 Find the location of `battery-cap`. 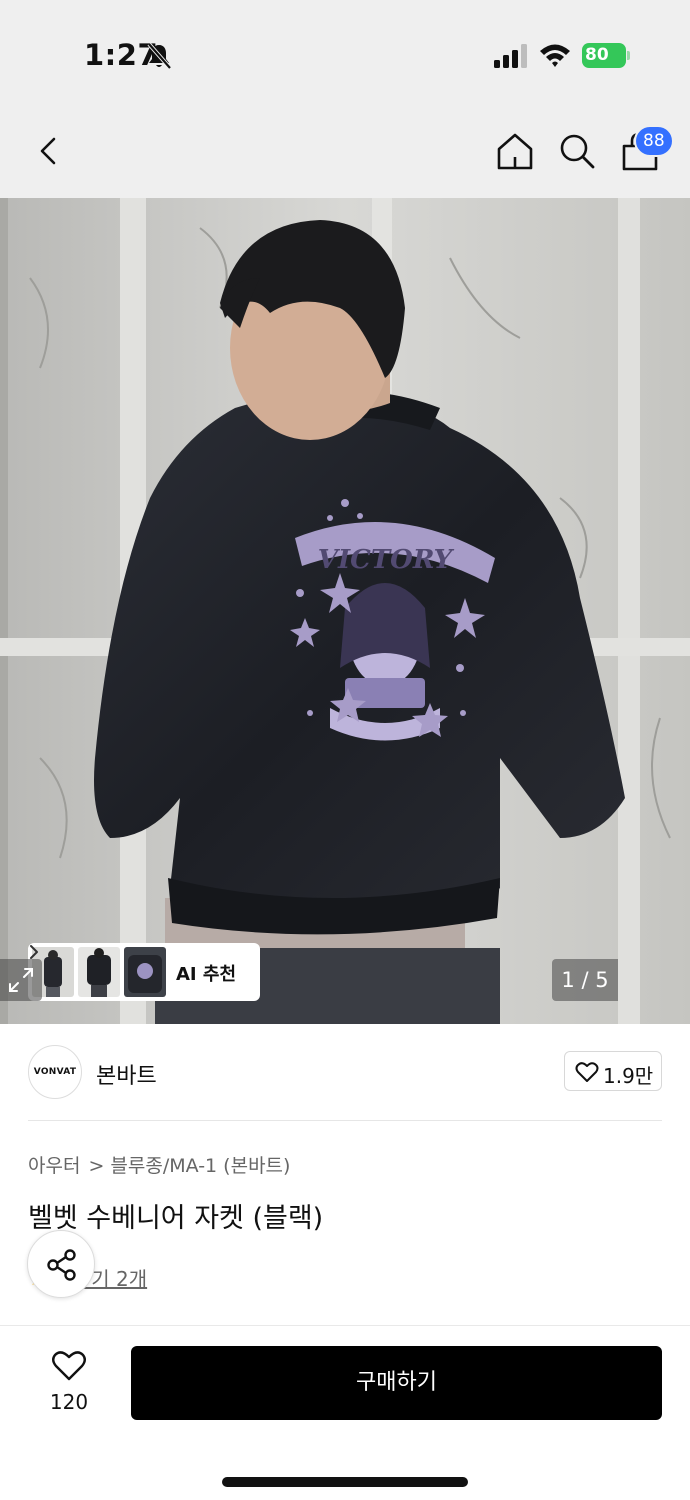

battery-cap is located at coordinates (628, 55).